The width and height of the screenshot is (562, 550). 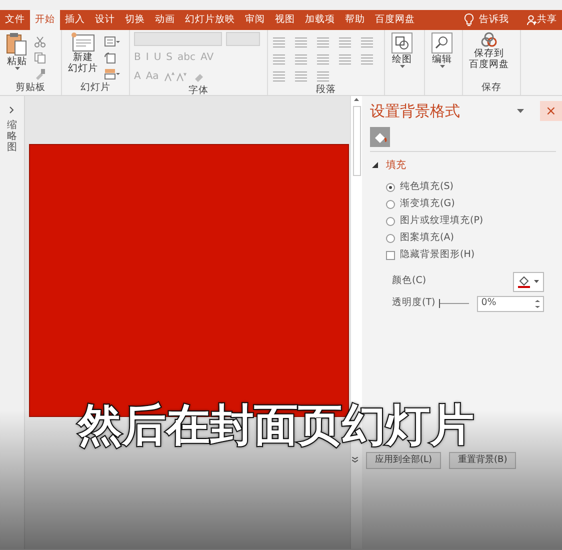 I want to click on ribbon-tab: 开始, so click(x=45, y=20).